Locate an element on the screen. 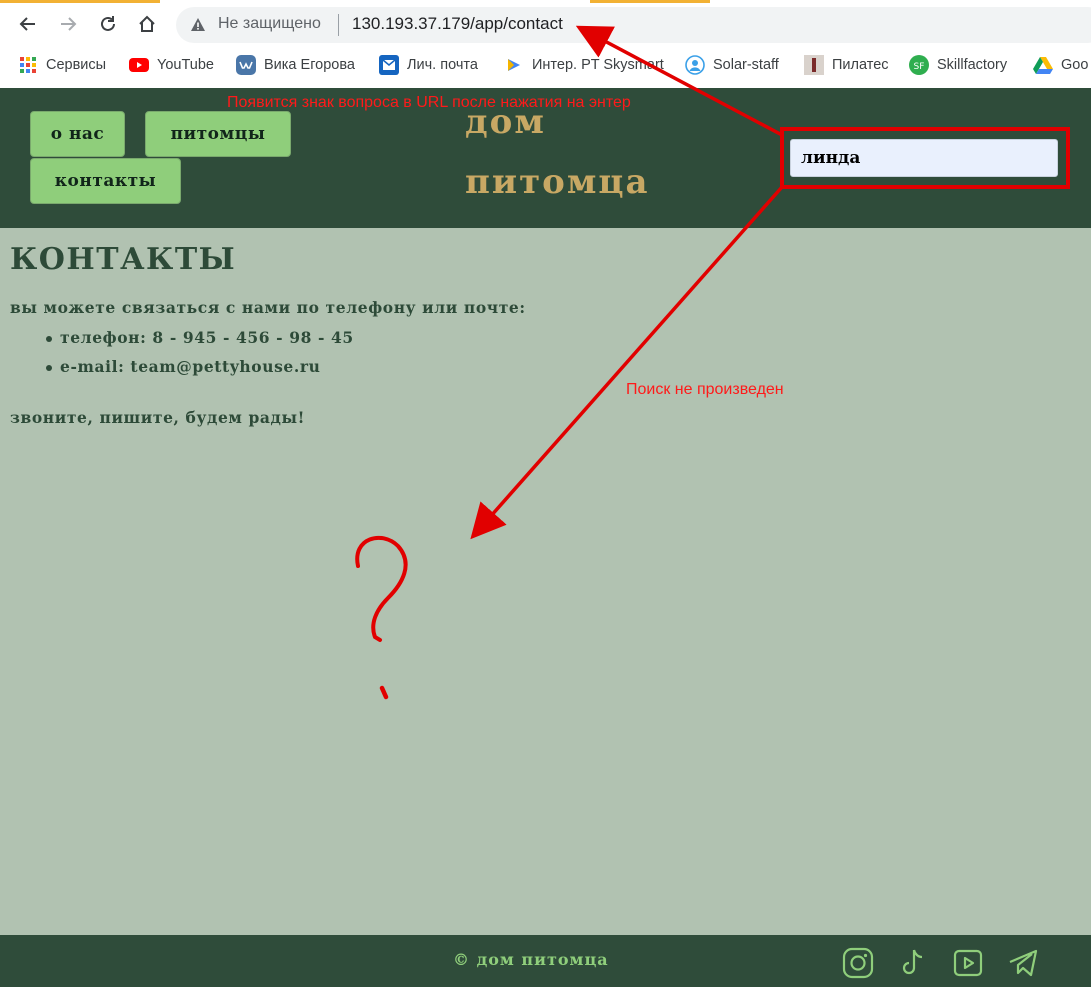 The image size is (1091, 987). bookmark-solar-staff: Solar-staff is located at coordinates (732, 65).